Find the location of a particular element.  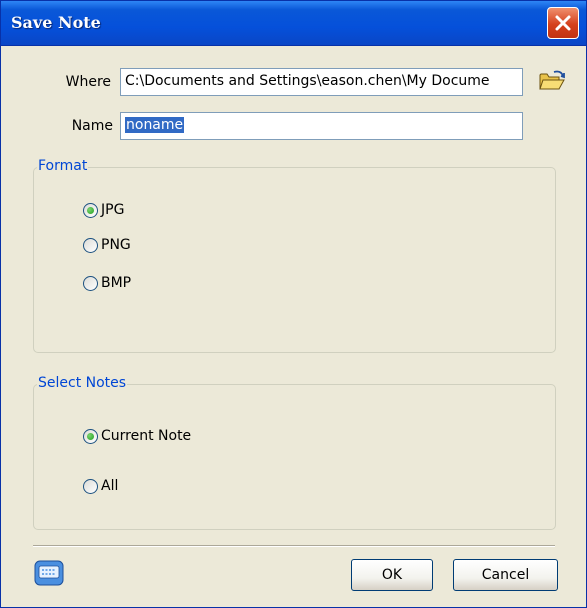

current-note-label: Current Note is located at coordinates (146, 436).